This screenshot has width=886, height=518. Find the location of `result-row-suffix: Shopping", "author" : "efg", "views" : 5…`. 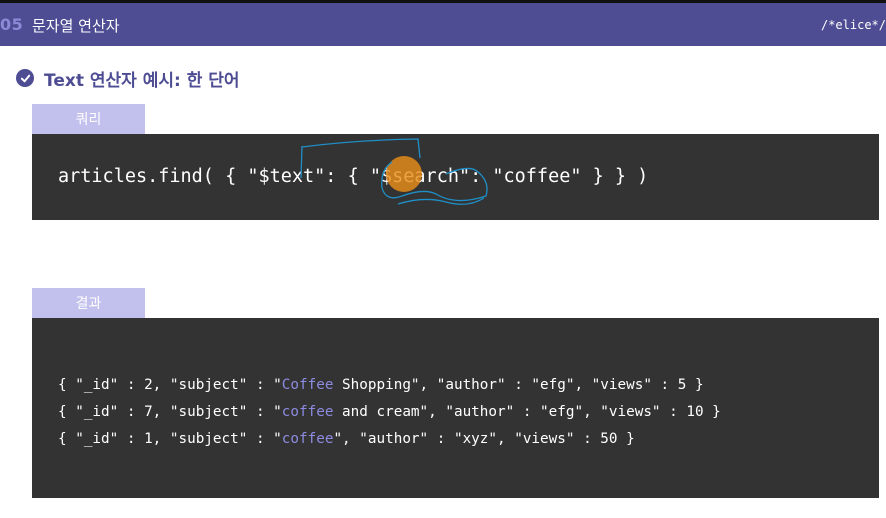

result-row-suffix: Shopping", "author" : "efg", "views" : 5… is located at coordinates (518, 385).